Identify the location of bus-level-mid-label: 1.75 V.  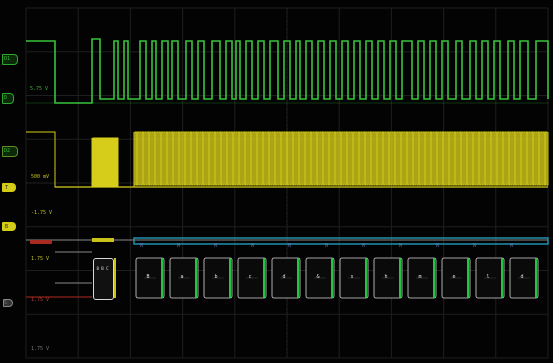
(40, 300).